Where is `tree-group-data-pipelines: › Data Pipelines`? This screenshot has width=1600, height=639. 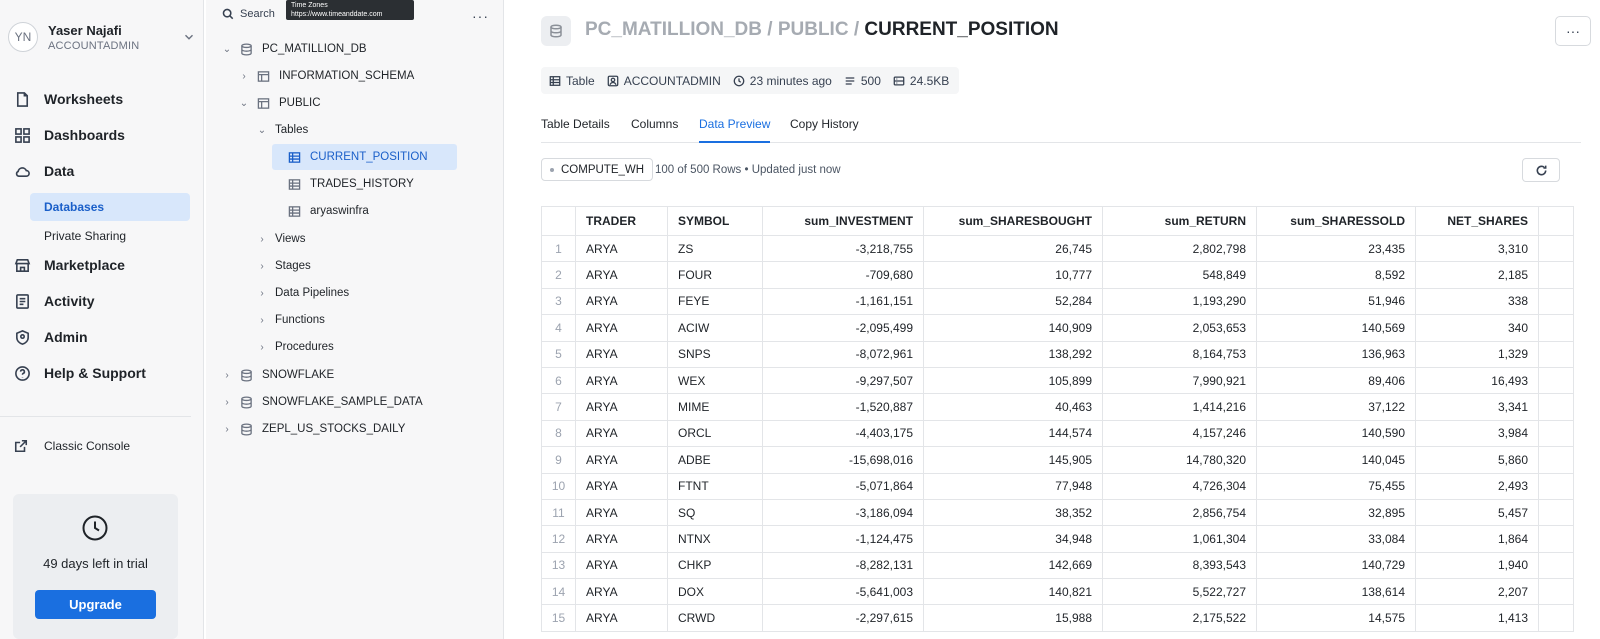 tree-group-data-pipelines: › Data Pipelines is located at coordinates (303, 293).